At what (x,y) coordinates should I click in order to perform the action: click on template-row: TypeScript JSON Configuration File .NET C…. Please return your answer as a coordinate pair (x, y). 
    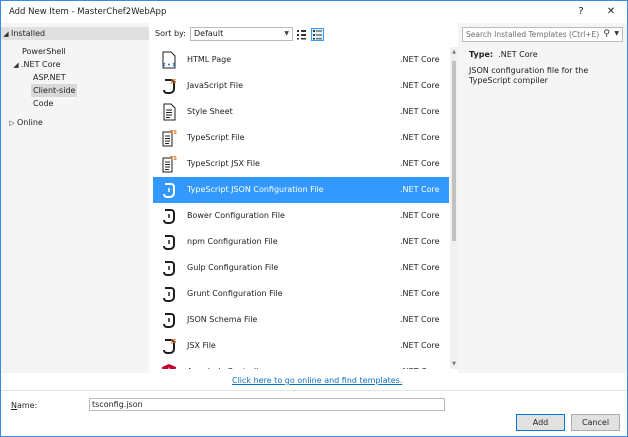
    Looking at the image, I should click on (301, 190).